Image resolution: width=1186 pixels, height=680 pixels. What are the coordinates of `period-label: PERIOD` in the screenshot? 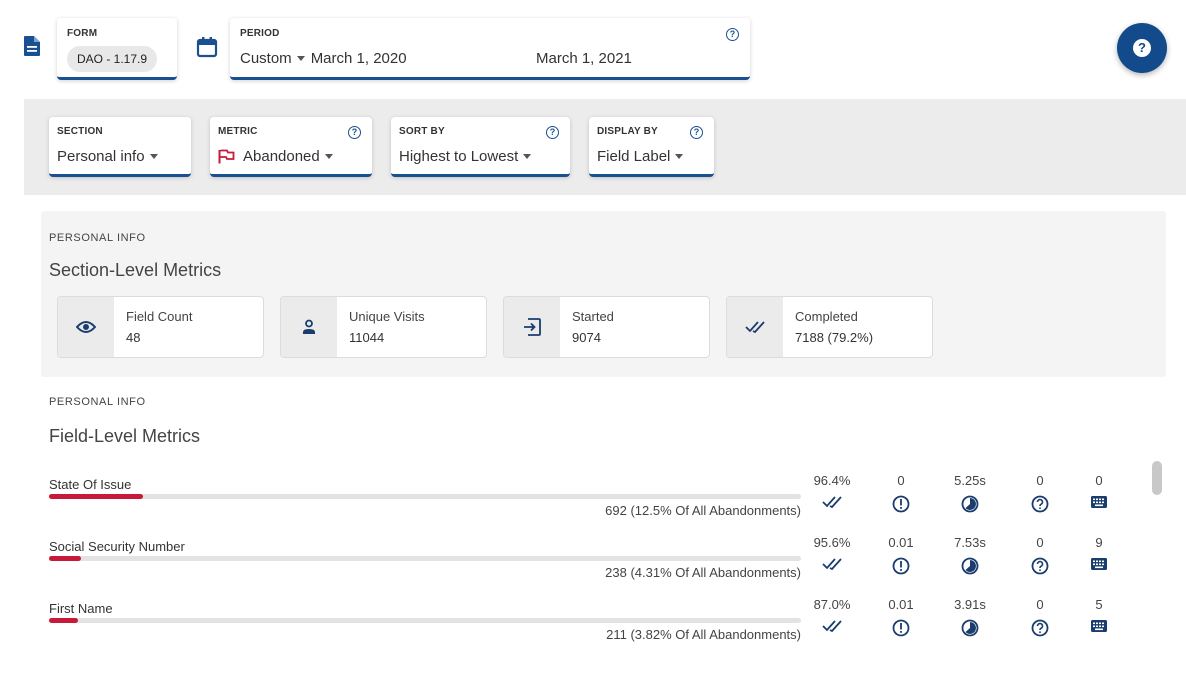 It's located at (260, 33).